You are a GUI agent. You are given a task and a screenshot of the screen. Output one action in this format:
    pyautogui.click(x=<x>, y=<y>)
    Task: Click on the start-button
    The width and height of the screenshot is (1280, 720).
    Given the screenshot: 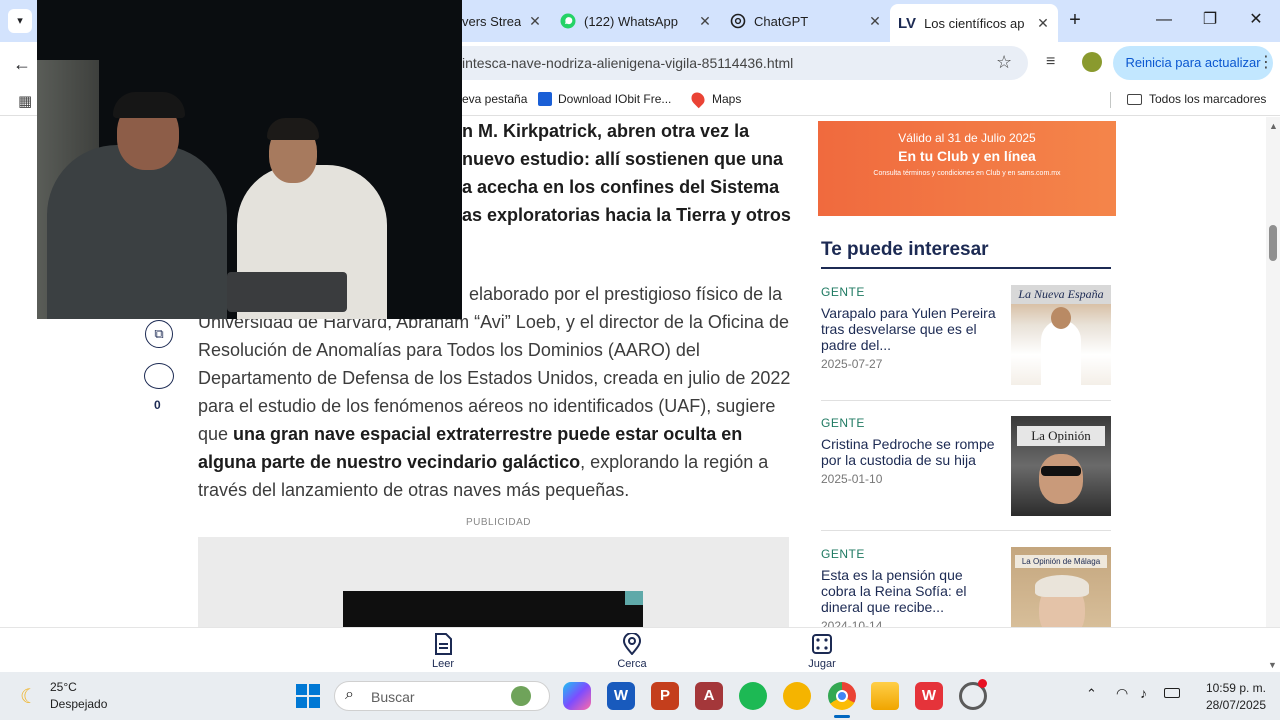 What is the action you would take?
    pyautogui.click(x=308, y=696)
    